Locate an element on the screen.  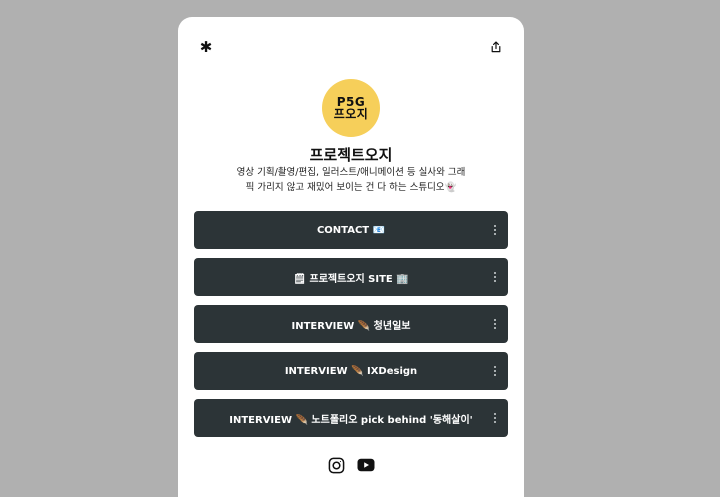
link-button-site: 🗒 프로젝트오지 SITE 🏢 is located at coordinates (351, 277).